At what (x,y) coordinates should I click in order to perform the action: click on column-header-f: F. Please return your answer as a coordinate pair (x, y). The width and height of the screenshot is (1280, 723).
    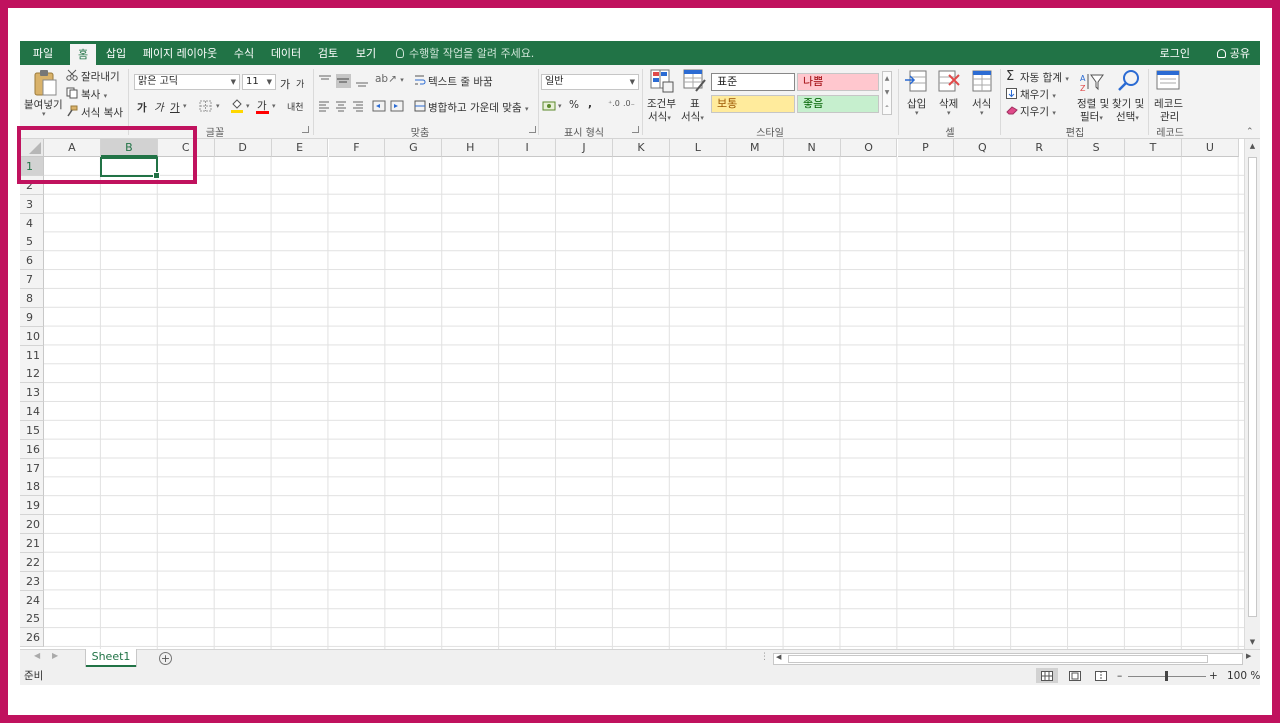
    Looking at the image, I should click on (357, 148).